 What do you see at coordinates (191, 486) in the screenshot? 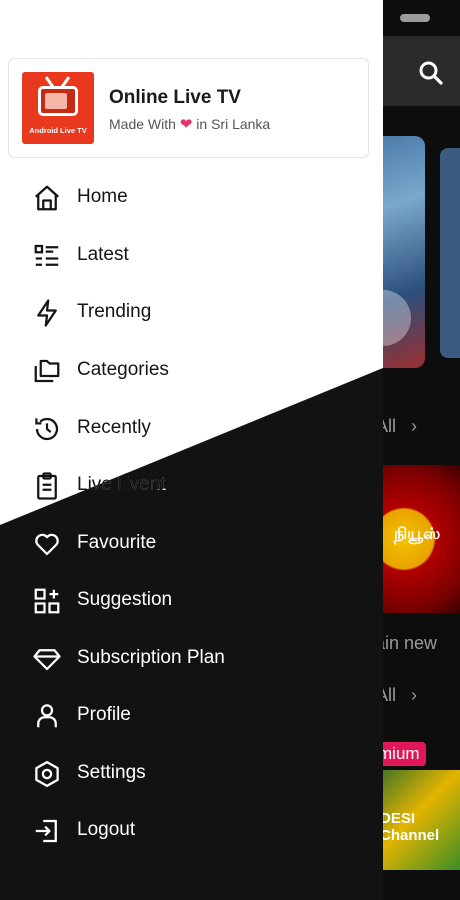
I see `menu-item-live-event: Live Event Live Event` at bounding box center [191, 486].